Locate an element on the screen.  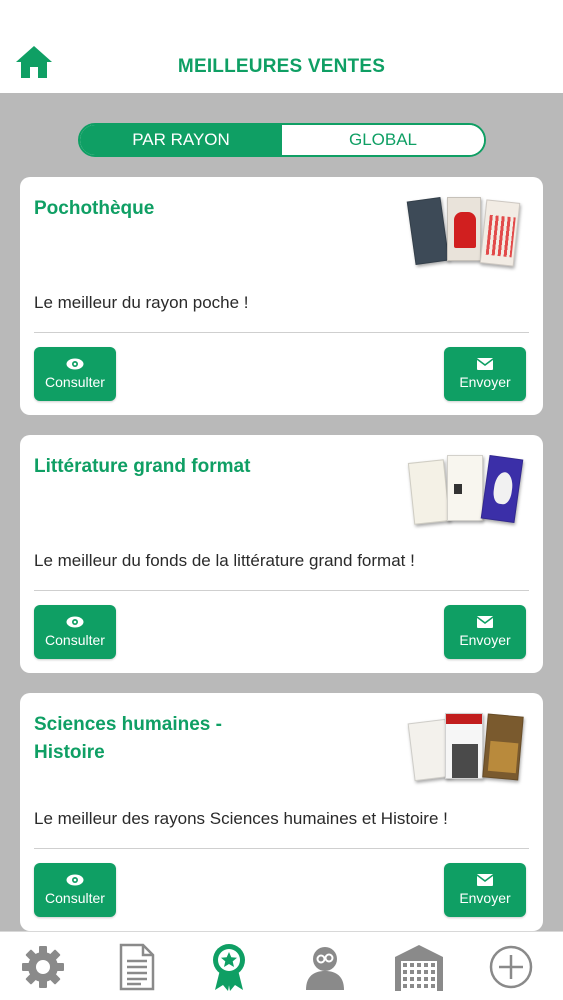
user-profile-icon is located at coordinates (325, 968).